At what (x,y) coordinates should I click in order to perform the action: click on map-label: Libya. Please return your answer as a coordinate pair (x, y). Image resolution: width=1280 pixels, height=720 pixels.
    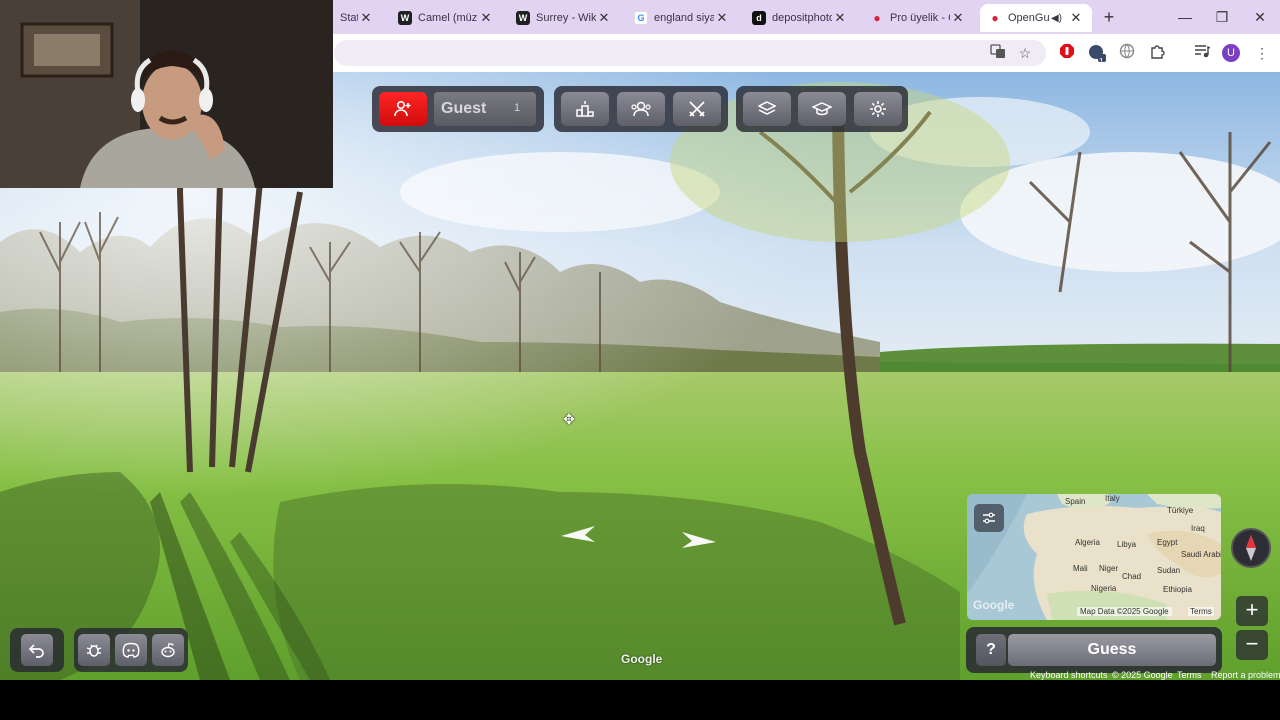
    Looking at the image, I should click on (1127, 544).